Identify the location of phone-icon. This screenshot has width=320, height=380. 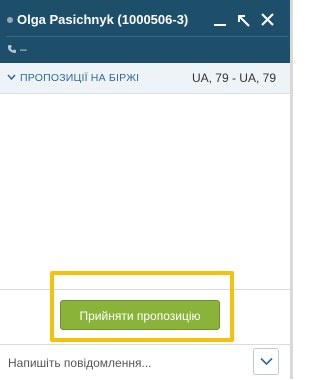
(11, 49).